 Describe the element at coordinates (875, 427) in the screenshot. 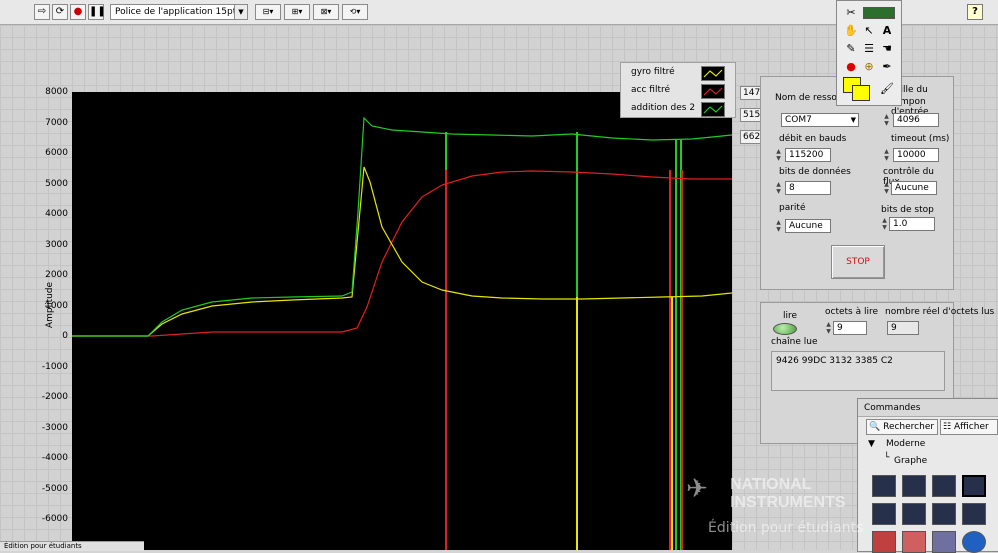

I see `search-icon: 🔍` at that location.